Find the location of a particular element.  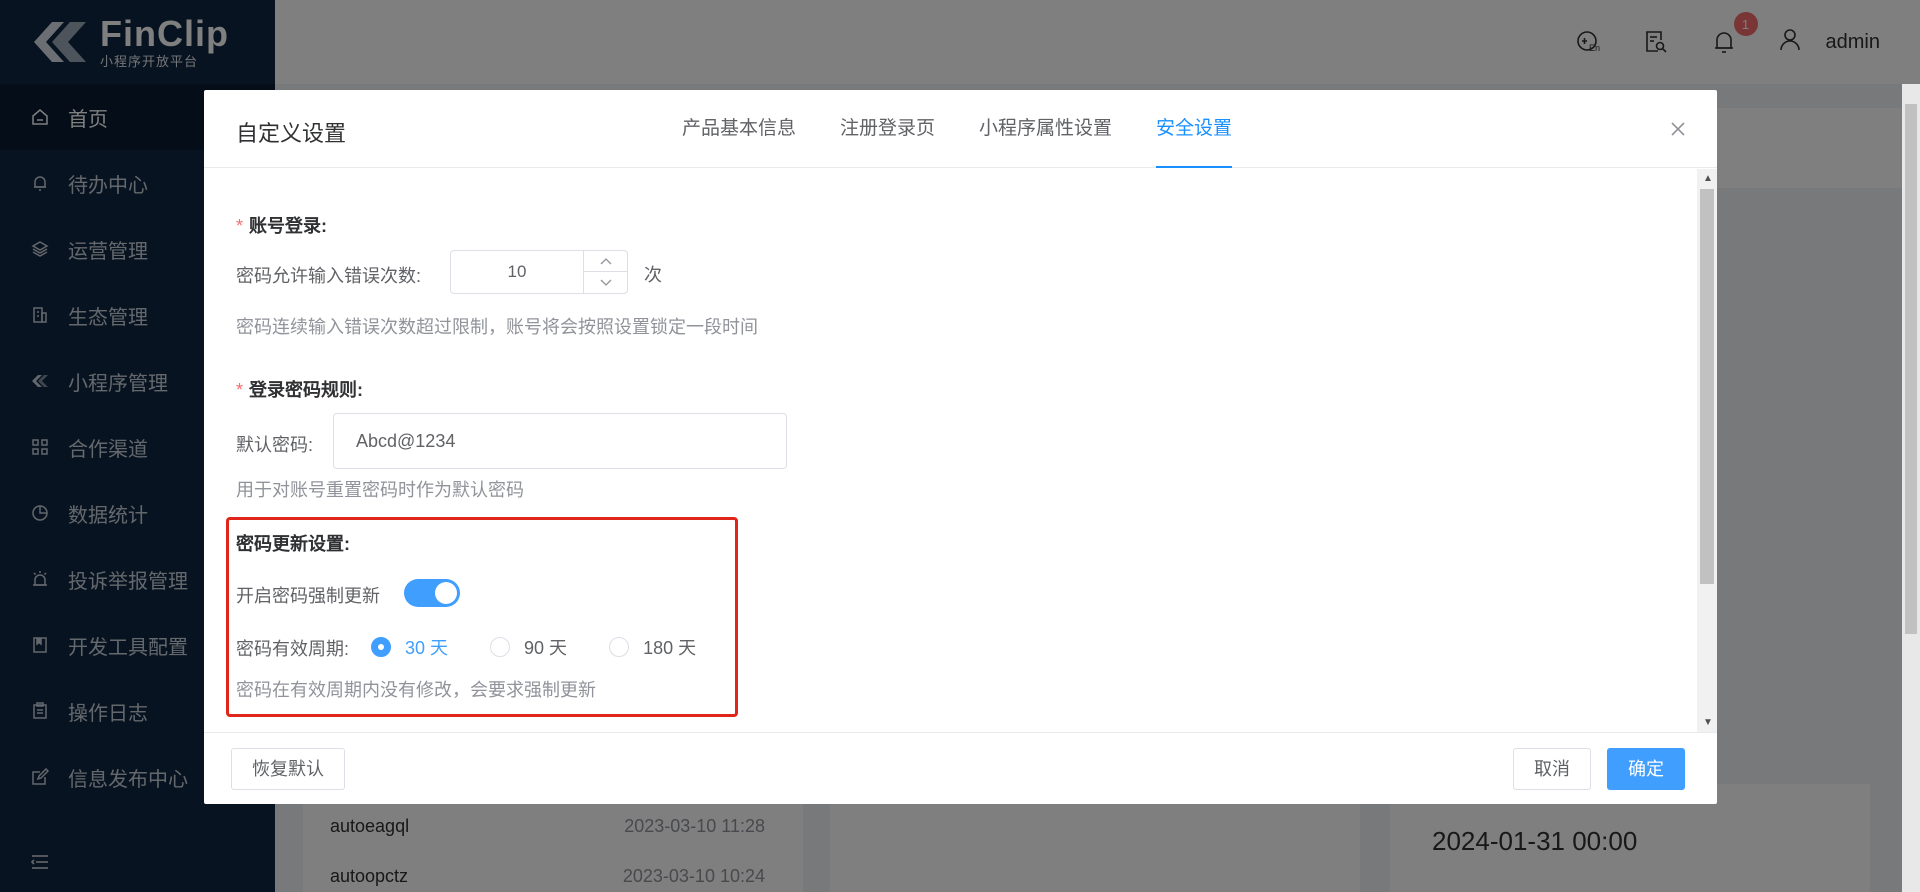

default-password-label: 默认密码: is located at coordinates (275, 445).